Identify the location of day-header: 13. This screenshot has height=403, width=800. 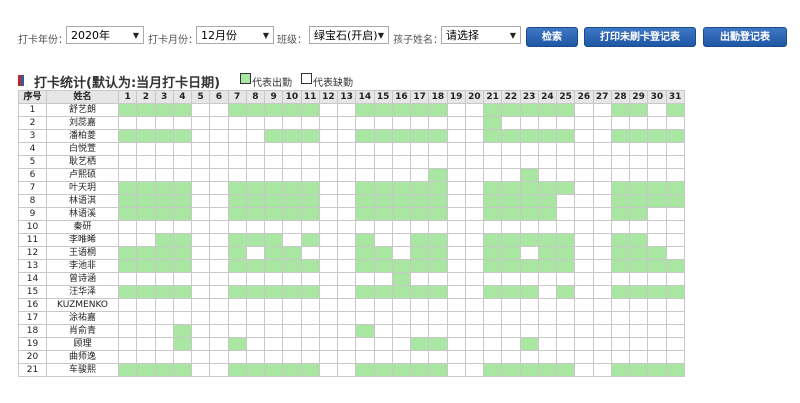
(346, 97).